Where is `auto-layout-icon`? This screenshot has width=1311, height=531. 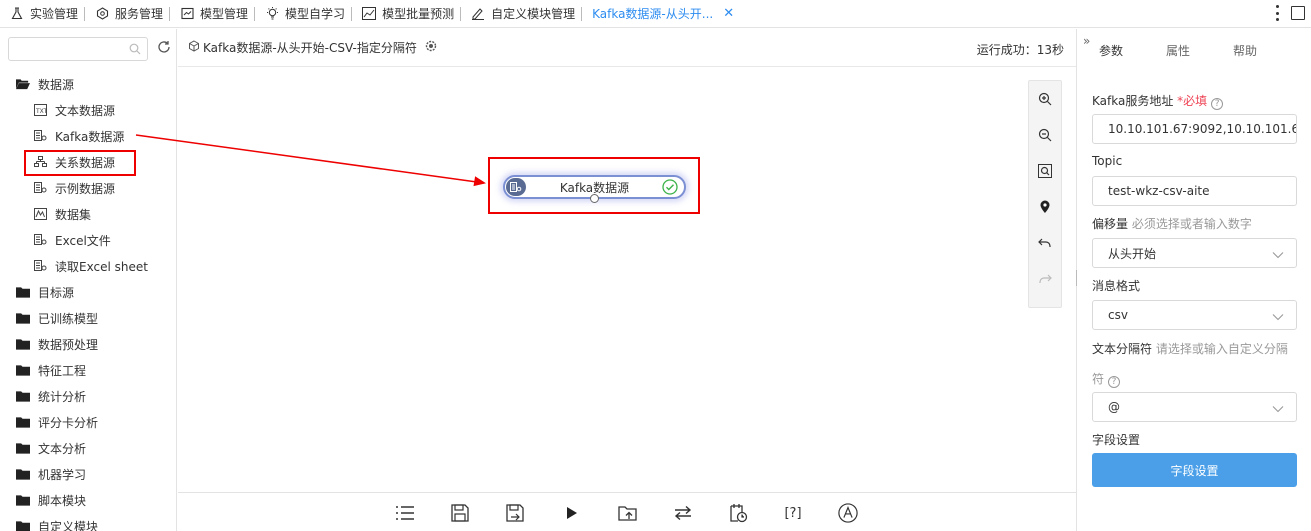
auto-layout-icon is located at coordinates (848, 513).